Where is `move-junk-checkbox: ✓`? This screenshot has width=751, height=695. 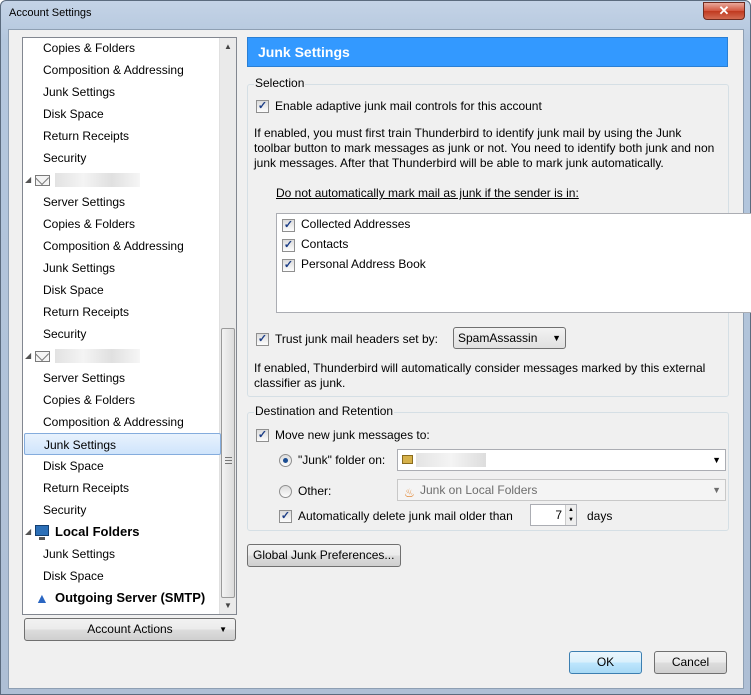
move-junk-checkbox: ✓ is located at coordinates (262, 435).